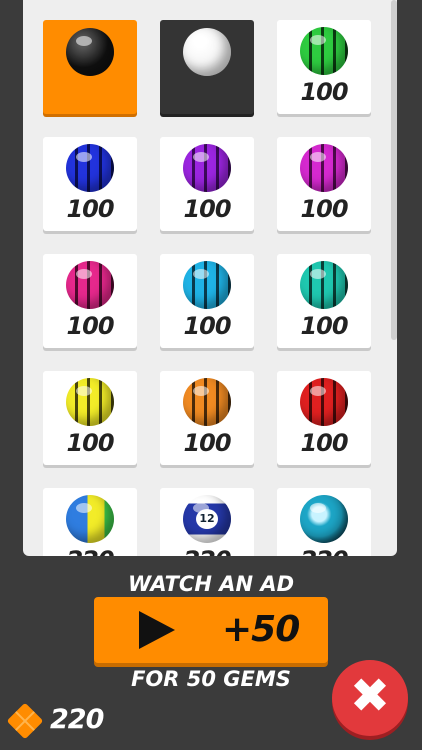 The image size is (422, 750). What do you see at coordinates (90, 52) in the screenshot?
I see `black-ball-icon` at bounding box center [90, 52].